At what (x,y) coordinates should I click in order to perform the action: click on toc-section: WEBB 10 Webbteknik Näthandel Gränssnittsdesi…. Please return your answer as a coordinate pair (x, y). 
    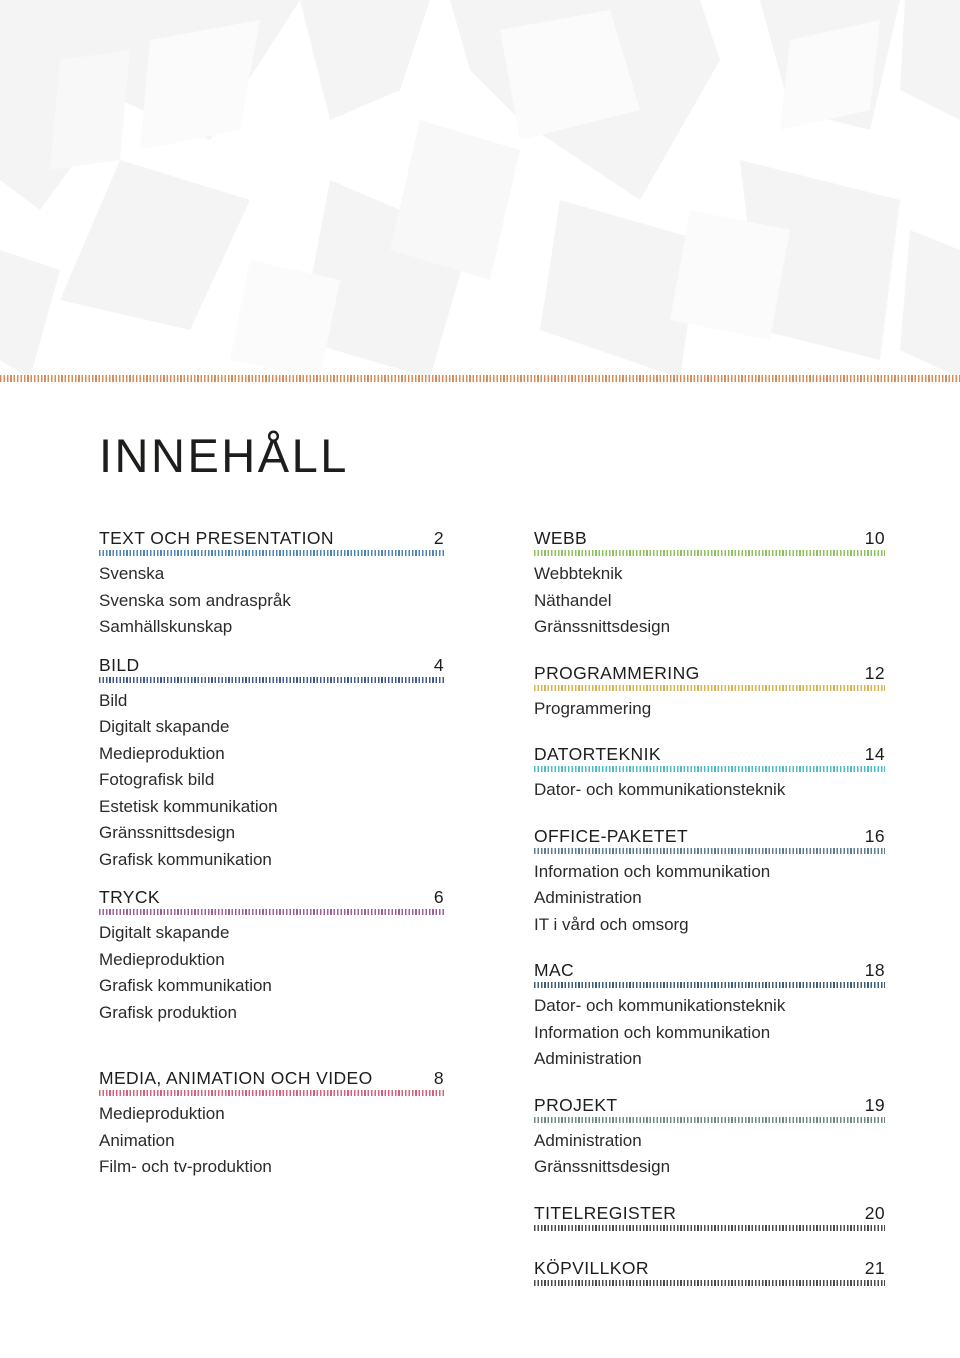
    Looking at the image, I should click on (709, 584).